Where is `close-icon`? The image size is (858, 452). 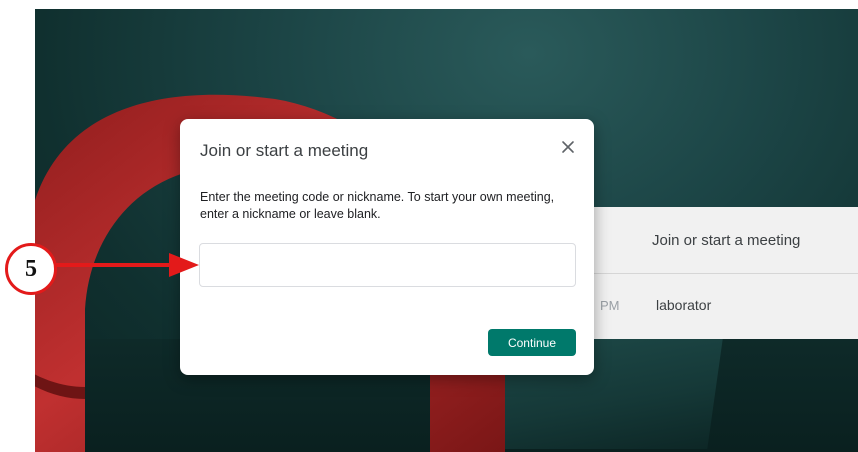 close-icon is located at coordinates (568, 147).